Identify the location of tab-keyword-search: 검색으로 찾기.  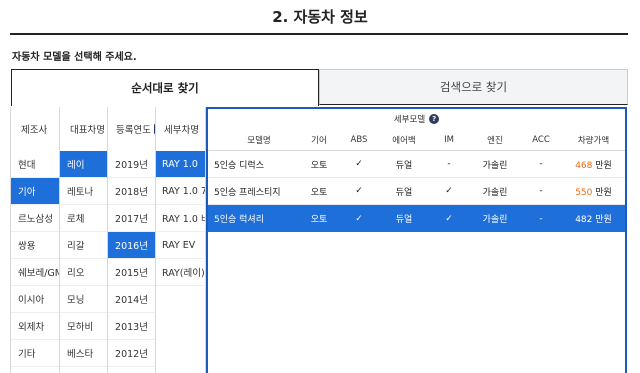
(473, 87).